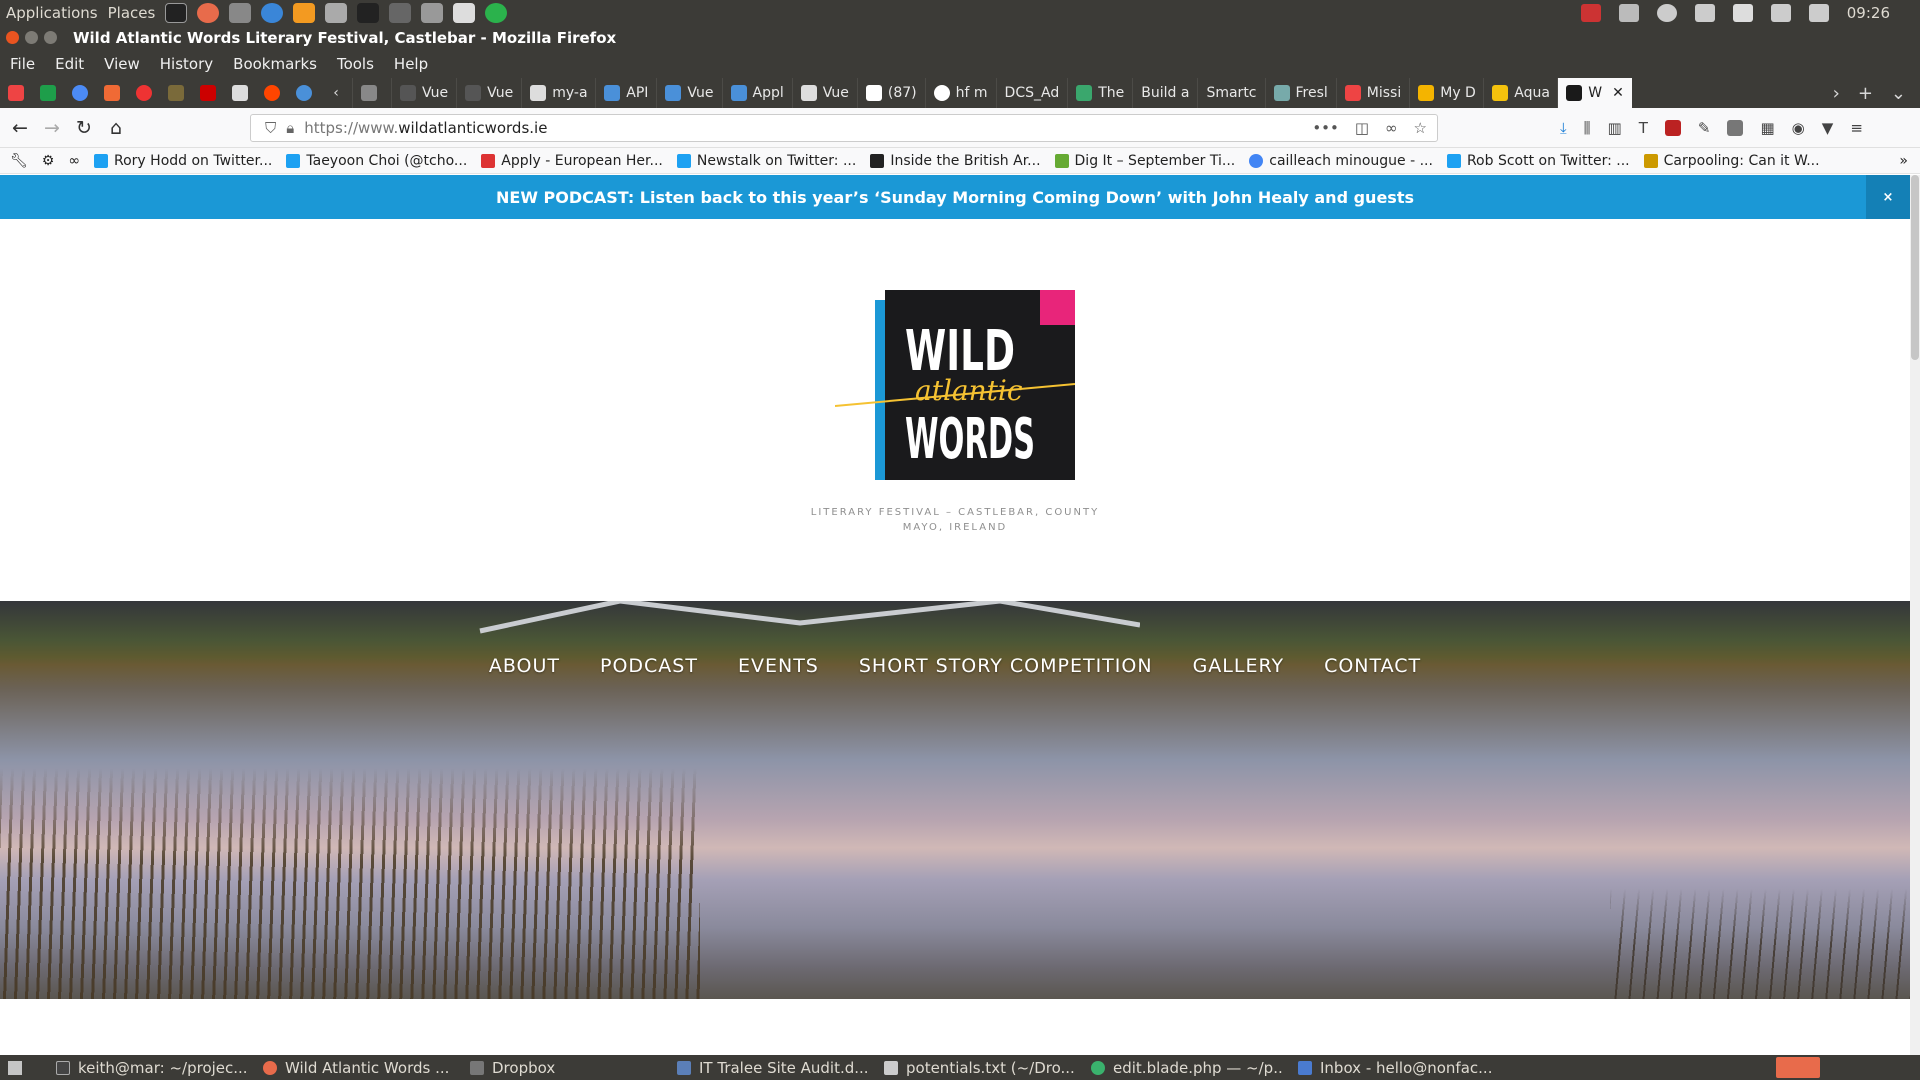 This screenshot has width=1920, height=1080. Describe the element at coordinates (368, 12) in the screenshot. I see `inkscape-launcher-icon` at that location.